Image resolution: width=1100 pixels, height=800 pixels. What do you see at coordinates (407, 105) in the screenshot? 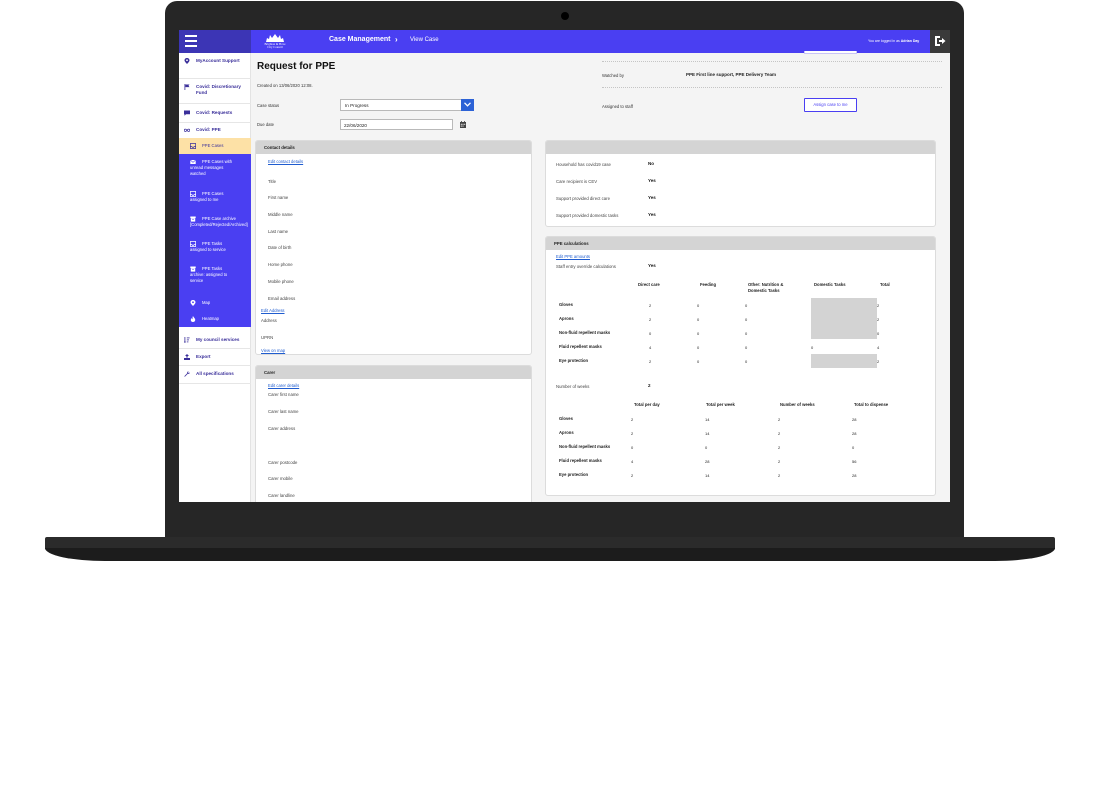
I see `case-status-select: In Progress` at bounding box center [407, 105].